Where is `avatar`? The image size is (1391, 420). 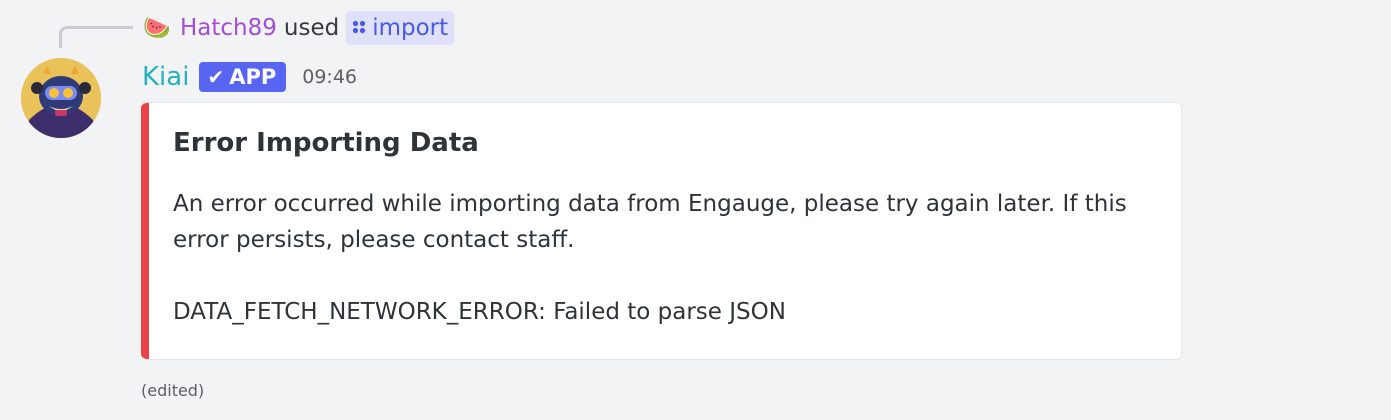 avatar is located at coordinates (61, 98).